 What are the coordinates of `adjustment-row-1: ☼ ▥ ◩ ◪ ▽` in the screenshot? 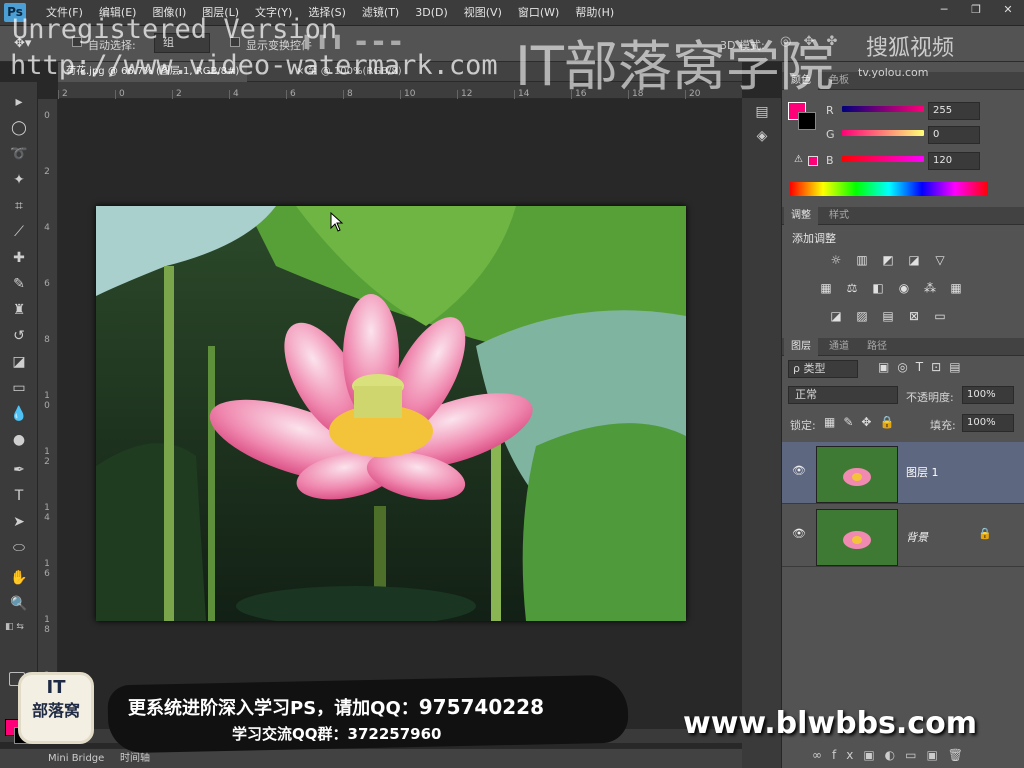 It's located at (888, 260).